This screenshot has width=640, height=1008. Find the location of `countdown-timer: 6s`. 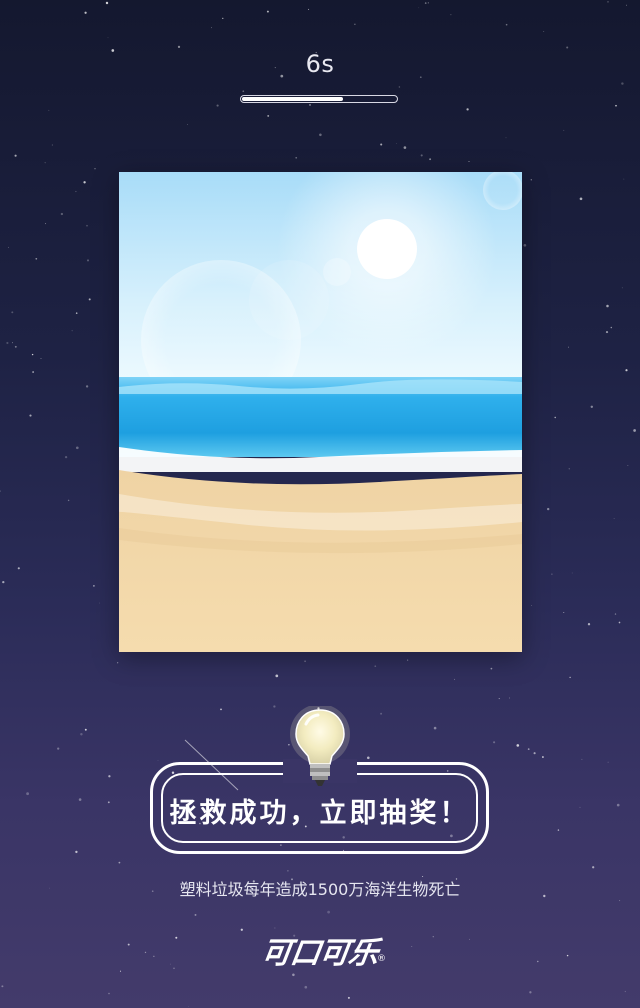

countdown-timer: 6s is located at coordinates (320, 64).